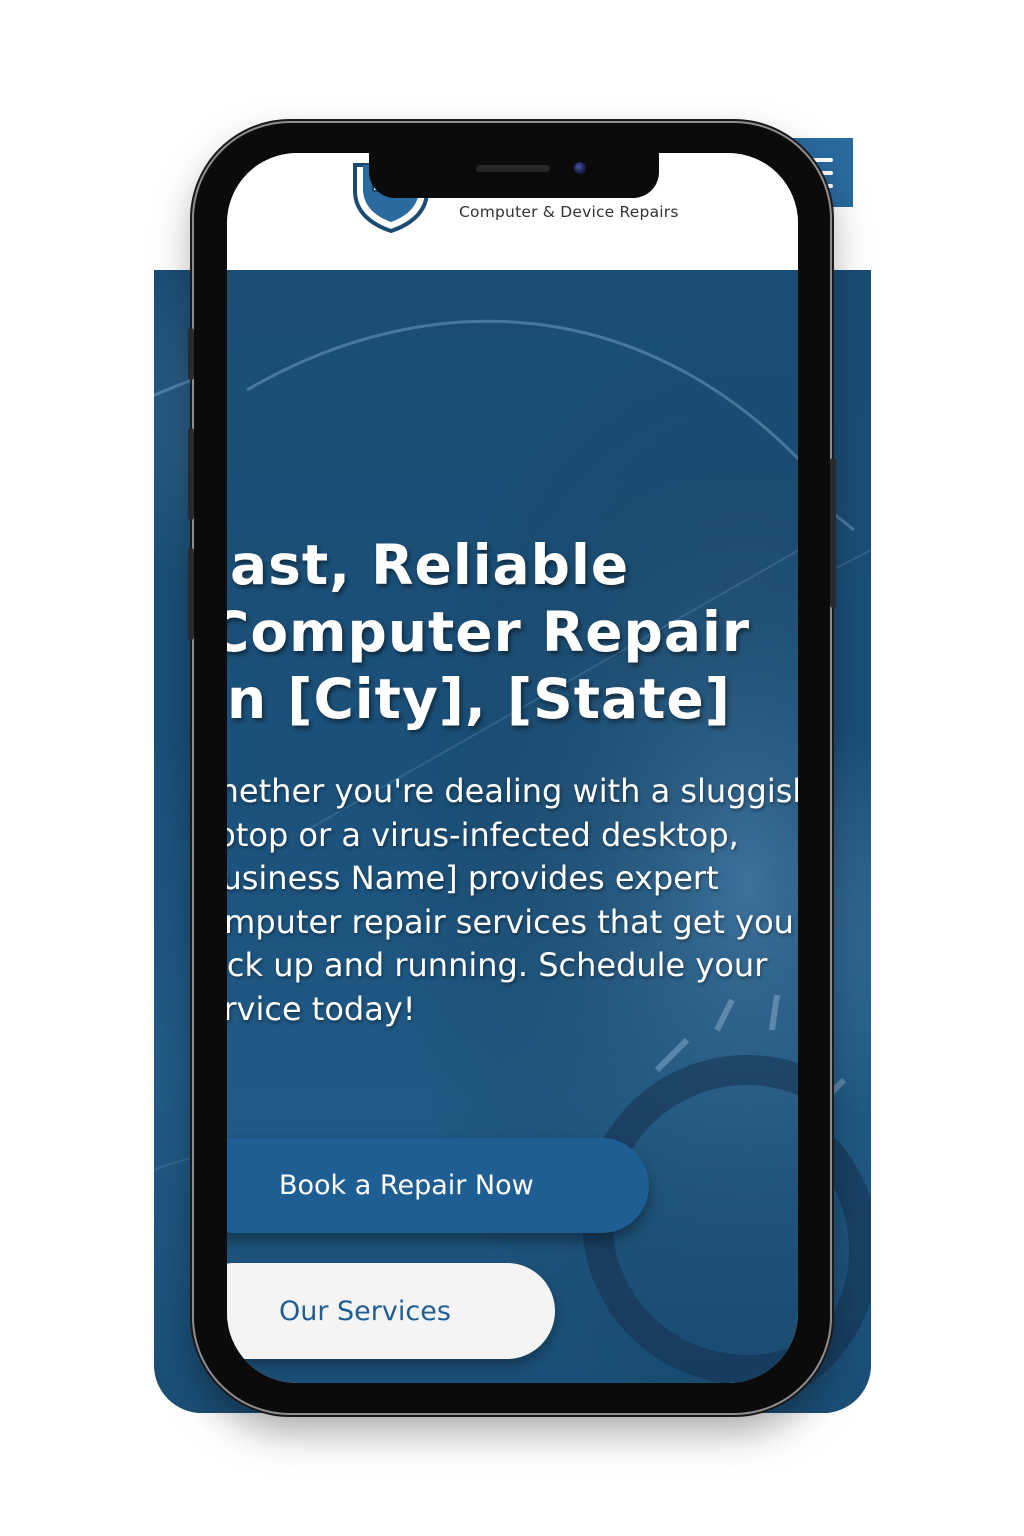 This screenshot has height=1536, width=1024. Describe the element at coordinates (391, 1311) in the screenshot. I see `our-services-button: Our Services` at that location.